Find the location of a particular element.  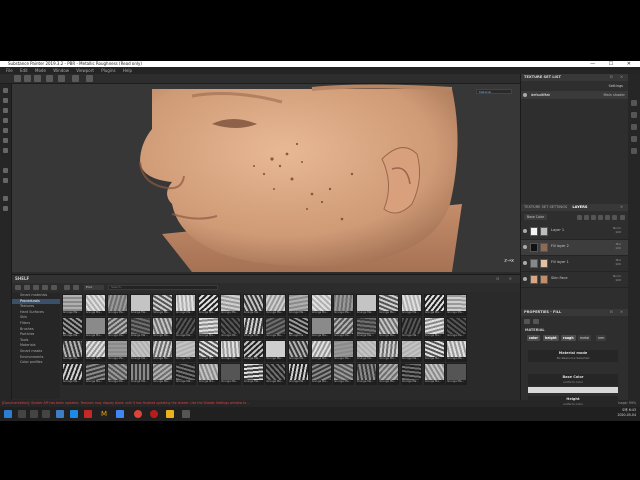

shelf-search-input is located at coordinates (163, 287).